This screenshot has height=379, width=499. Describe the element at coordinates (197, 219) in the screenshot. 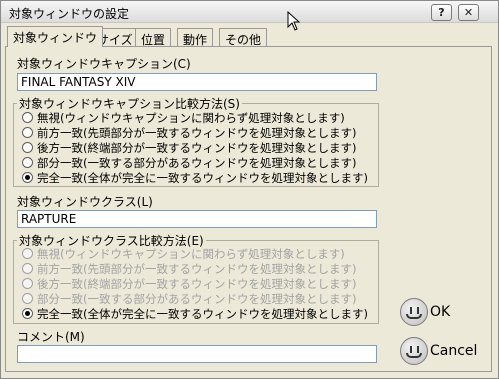

I see `class-input: RAPTURE` at that location.